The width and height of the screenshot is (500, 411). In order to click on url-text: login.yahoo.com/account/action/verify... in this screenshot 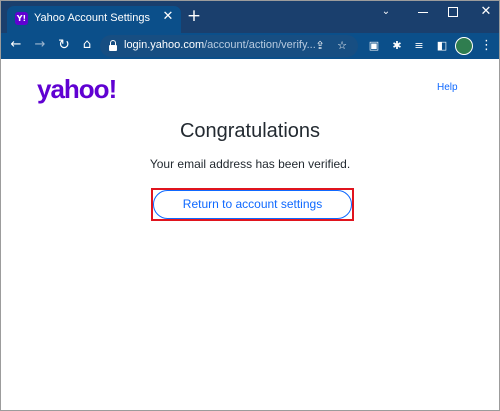, I will do `click(220, 45)`.